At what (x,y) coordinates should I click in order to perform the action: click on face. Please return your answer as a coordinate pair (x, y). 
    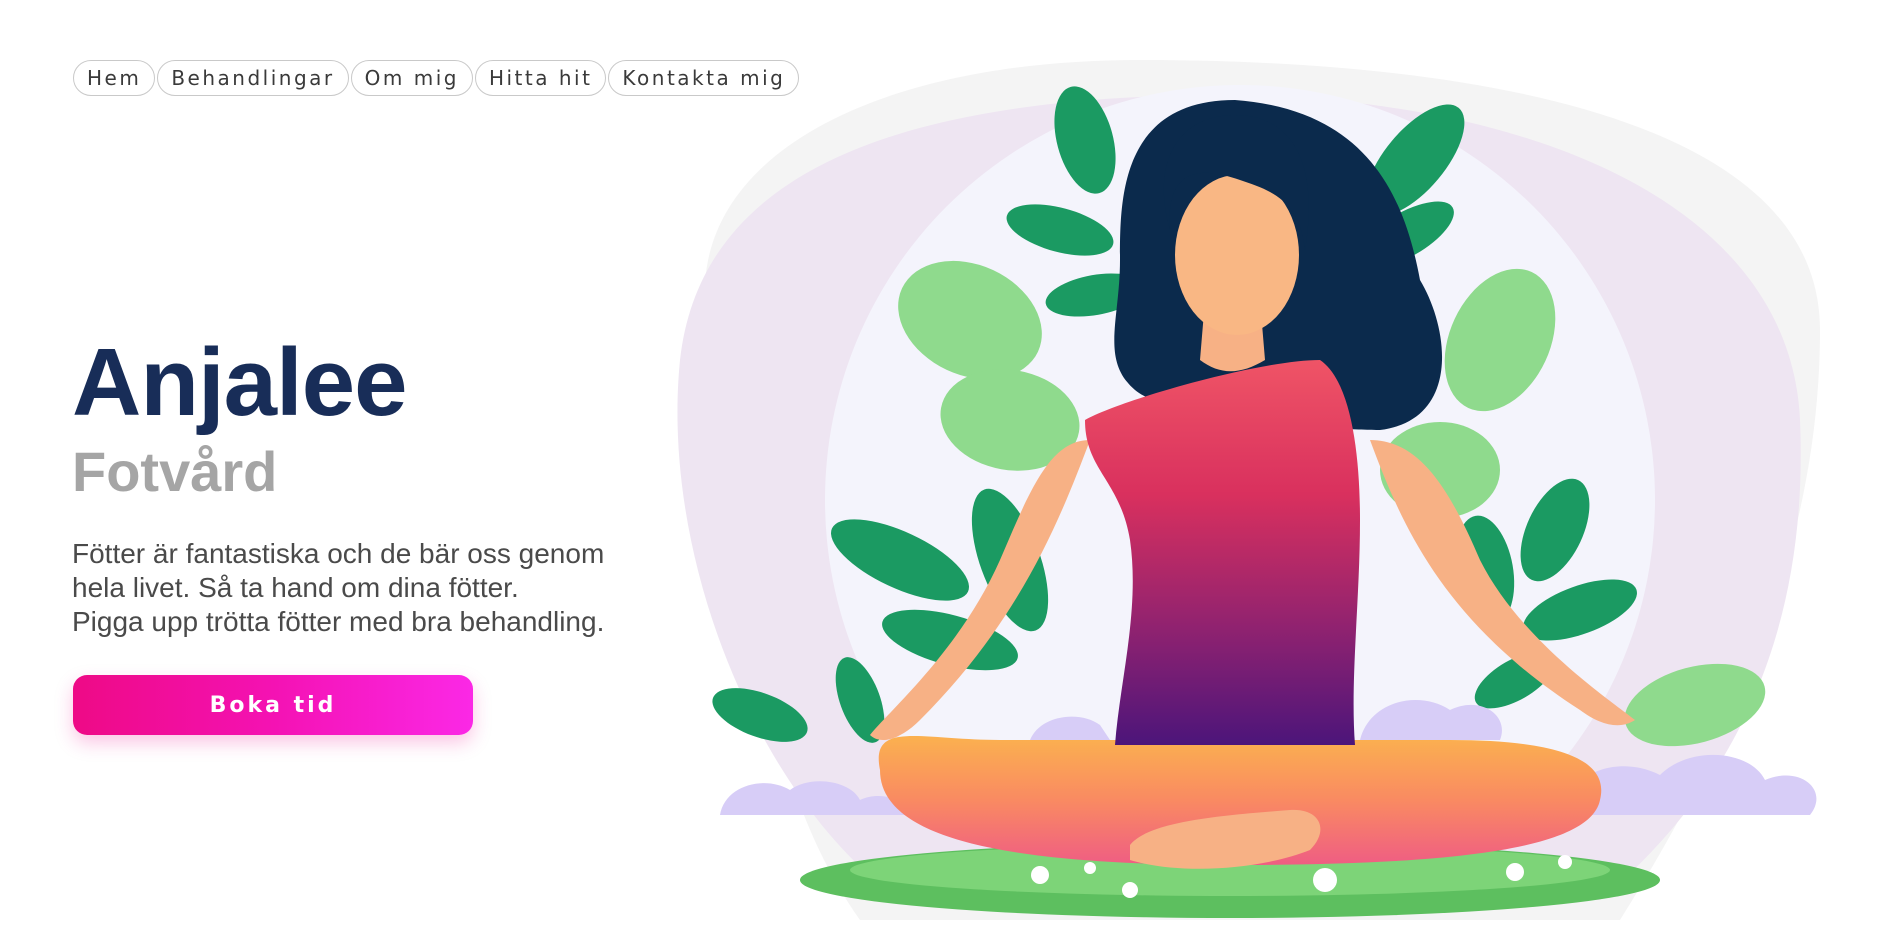
    Looking at the image, I should click on (1237, 255).